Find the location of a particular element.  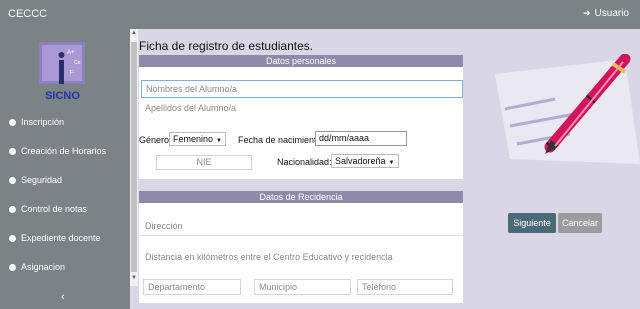

nacionalidad-select: Salvadoreña ▼ is located at coordinates (365, 161).